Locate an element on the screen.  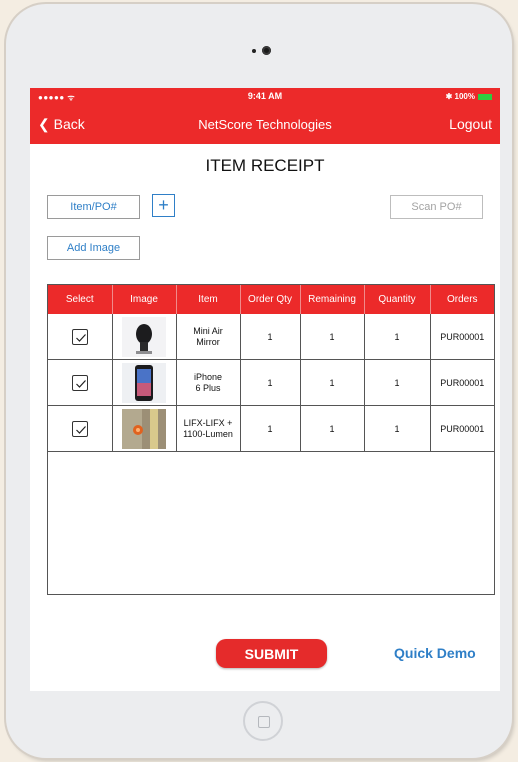
page-title: ITEM RECEIPT is located at coordinates (265, 165).